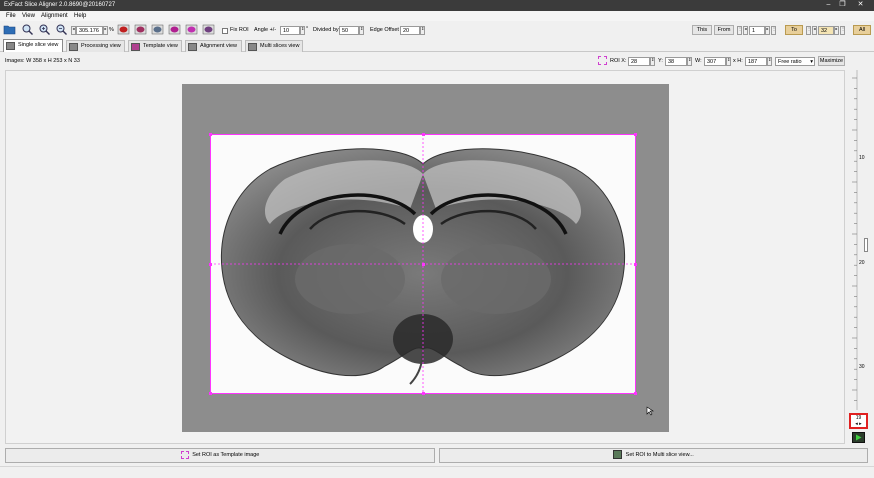 This screenshot has height=478, width=874. What do you see at coordinates (44, 29) in the screenshot?
I see `zoom-in-icon` at bounding box center [44, 29].